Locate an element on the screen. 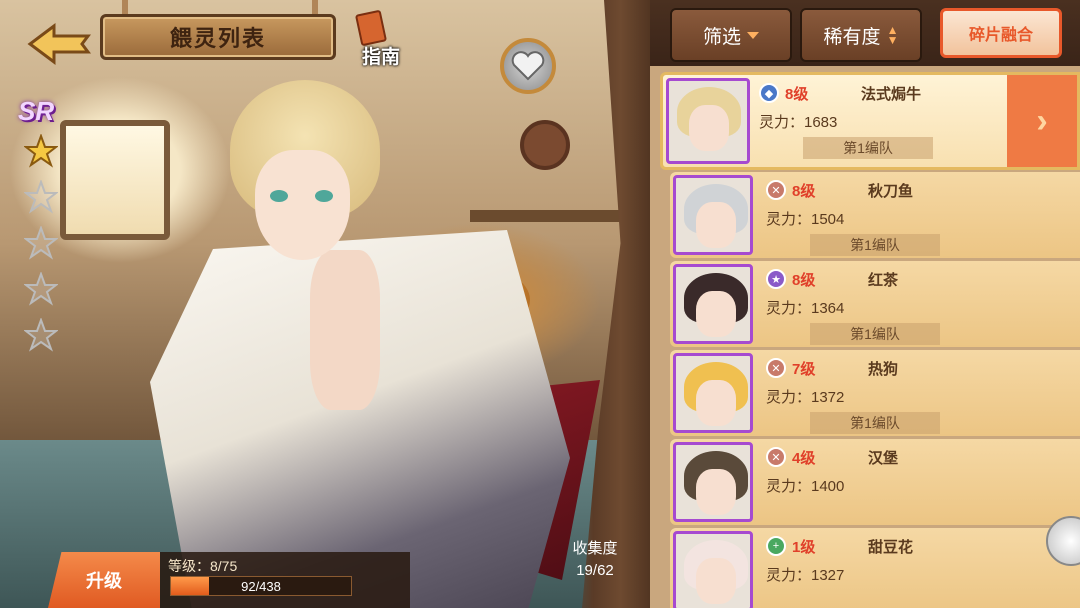 The width and height of the screenshot is (1080, 608). character-card: +1级 甜豆花灵力：1327 is located at coordinates (875, 568).